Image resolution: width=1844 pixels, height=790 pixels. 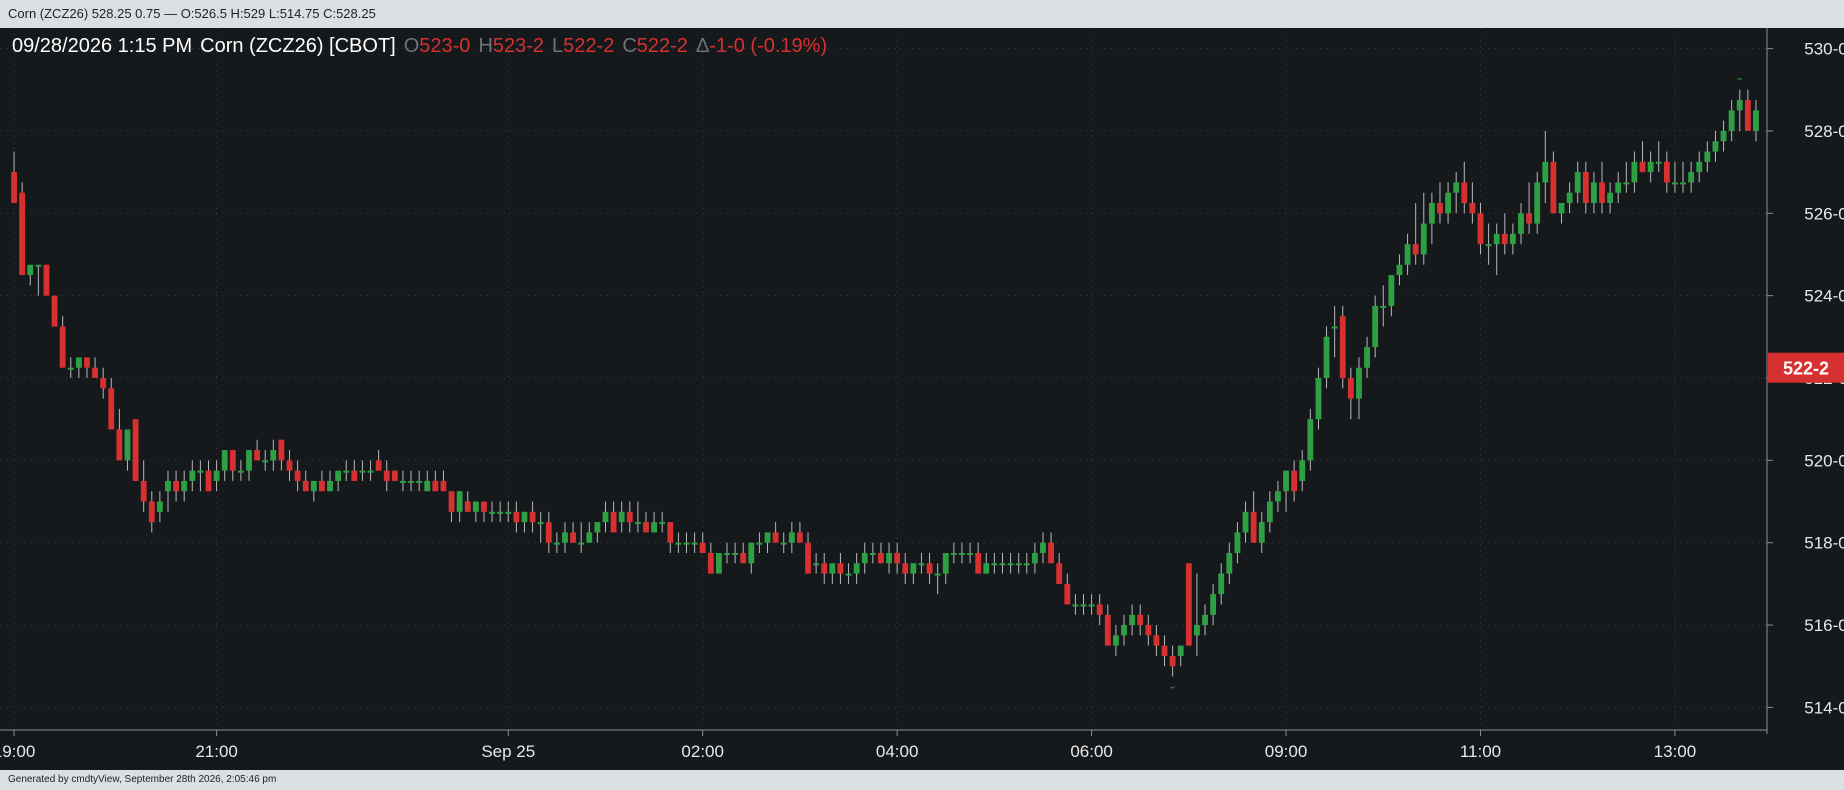 I want to click on session-high-marker: ˆ, so click(x=1739, y=83).